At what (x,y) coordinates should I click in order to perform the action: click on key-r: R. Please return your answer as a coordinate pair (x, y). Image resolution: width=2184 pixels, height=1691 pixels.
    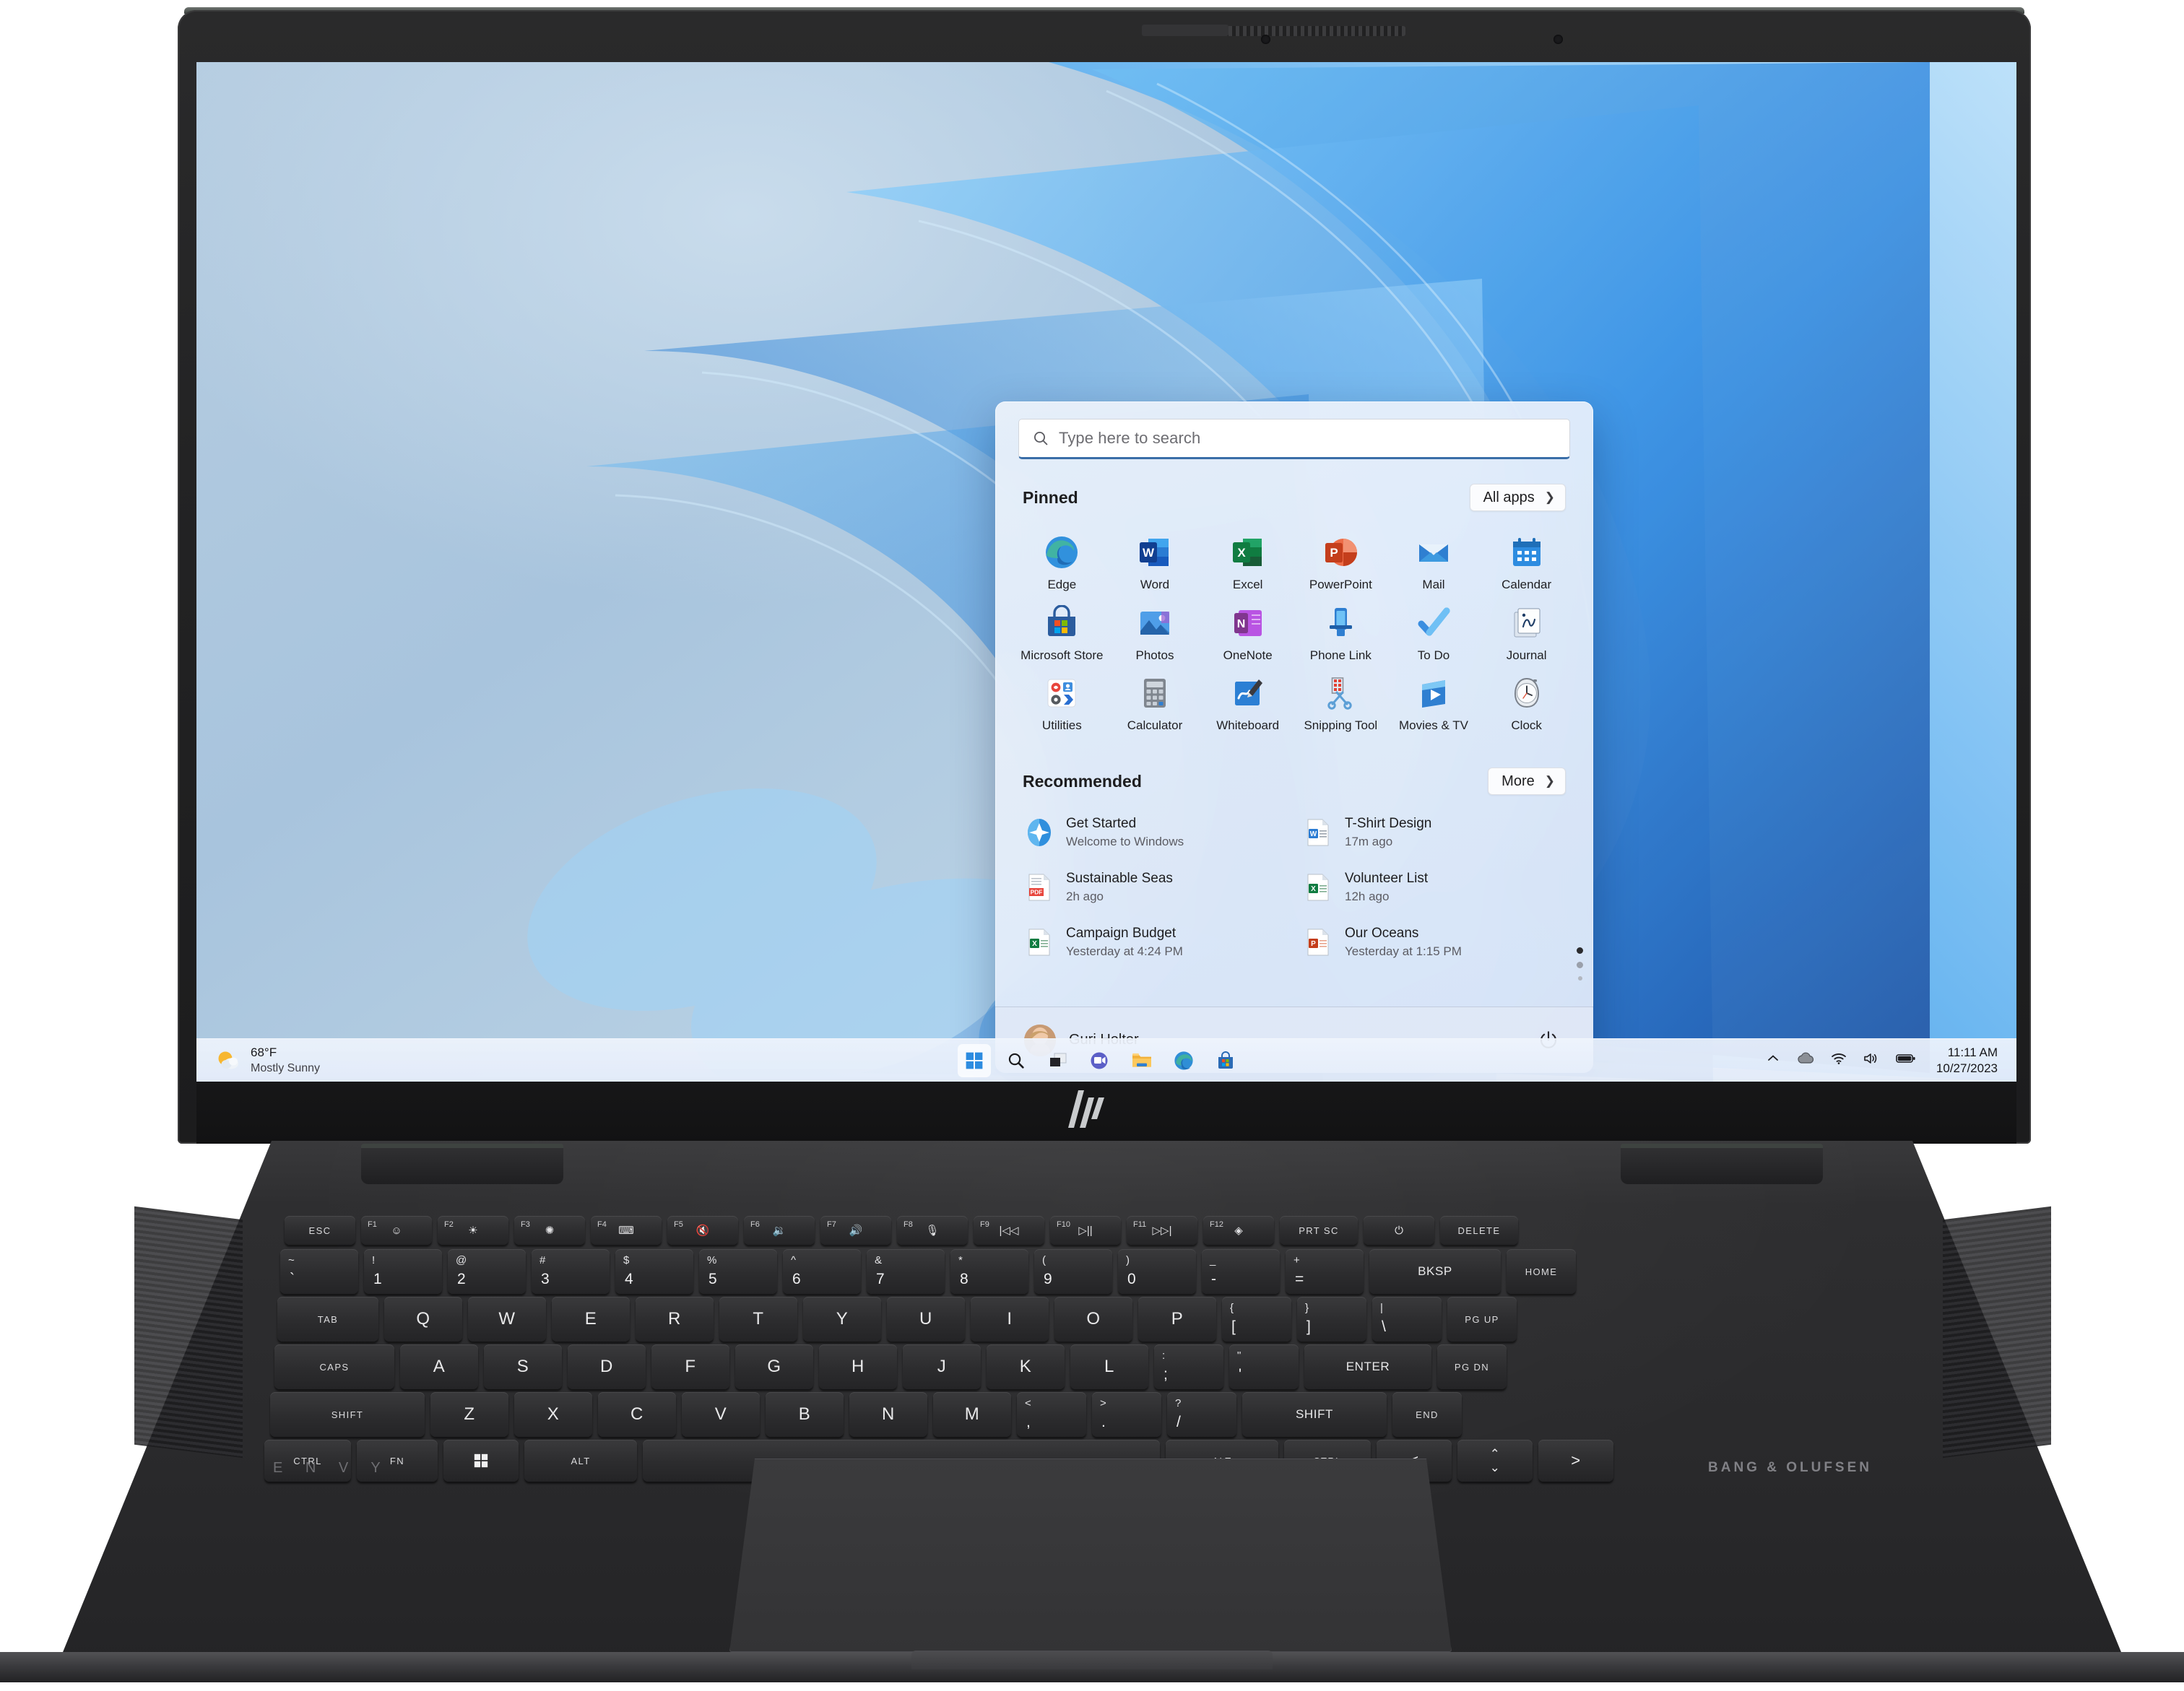
    Looking at the image, I should click on (675, 1319).